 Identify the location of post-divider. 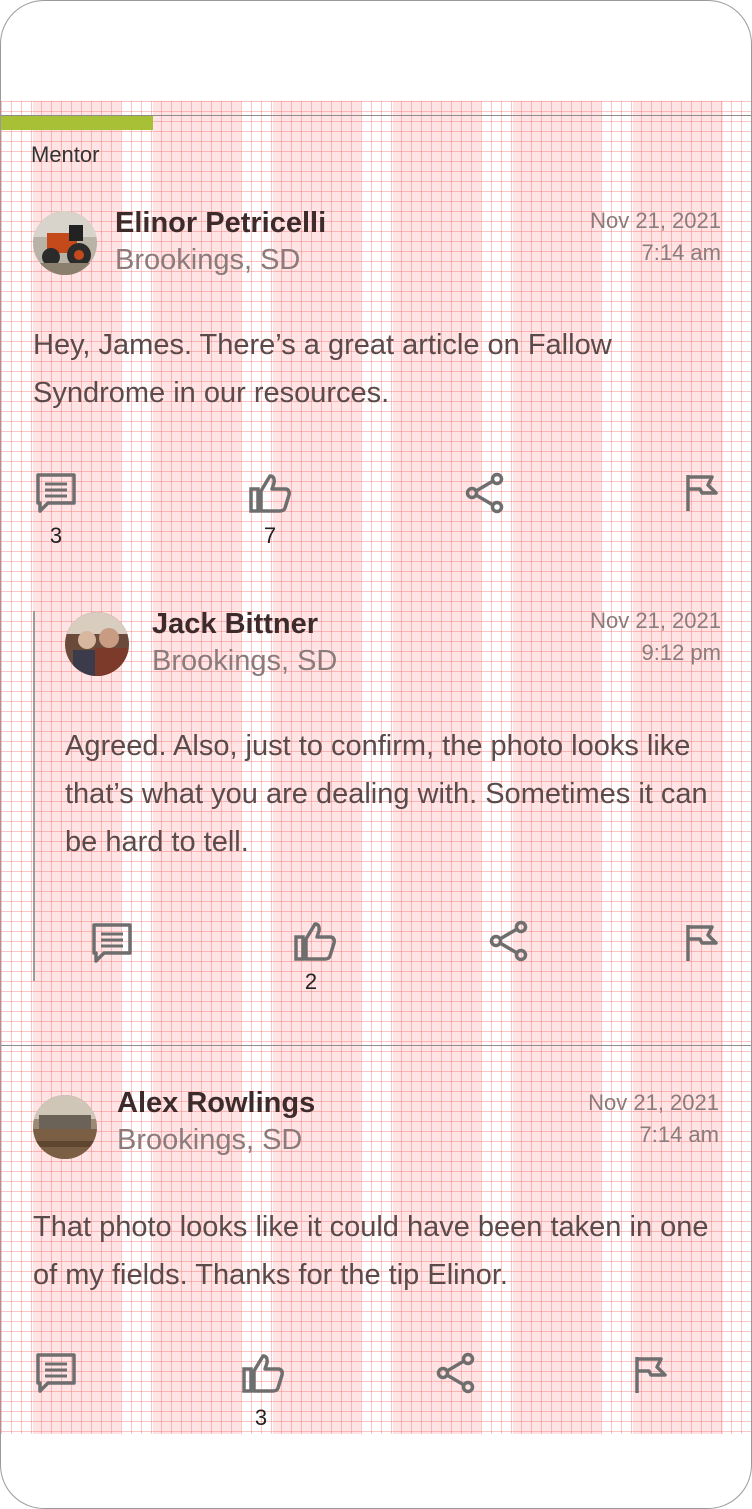
(376, 1045).